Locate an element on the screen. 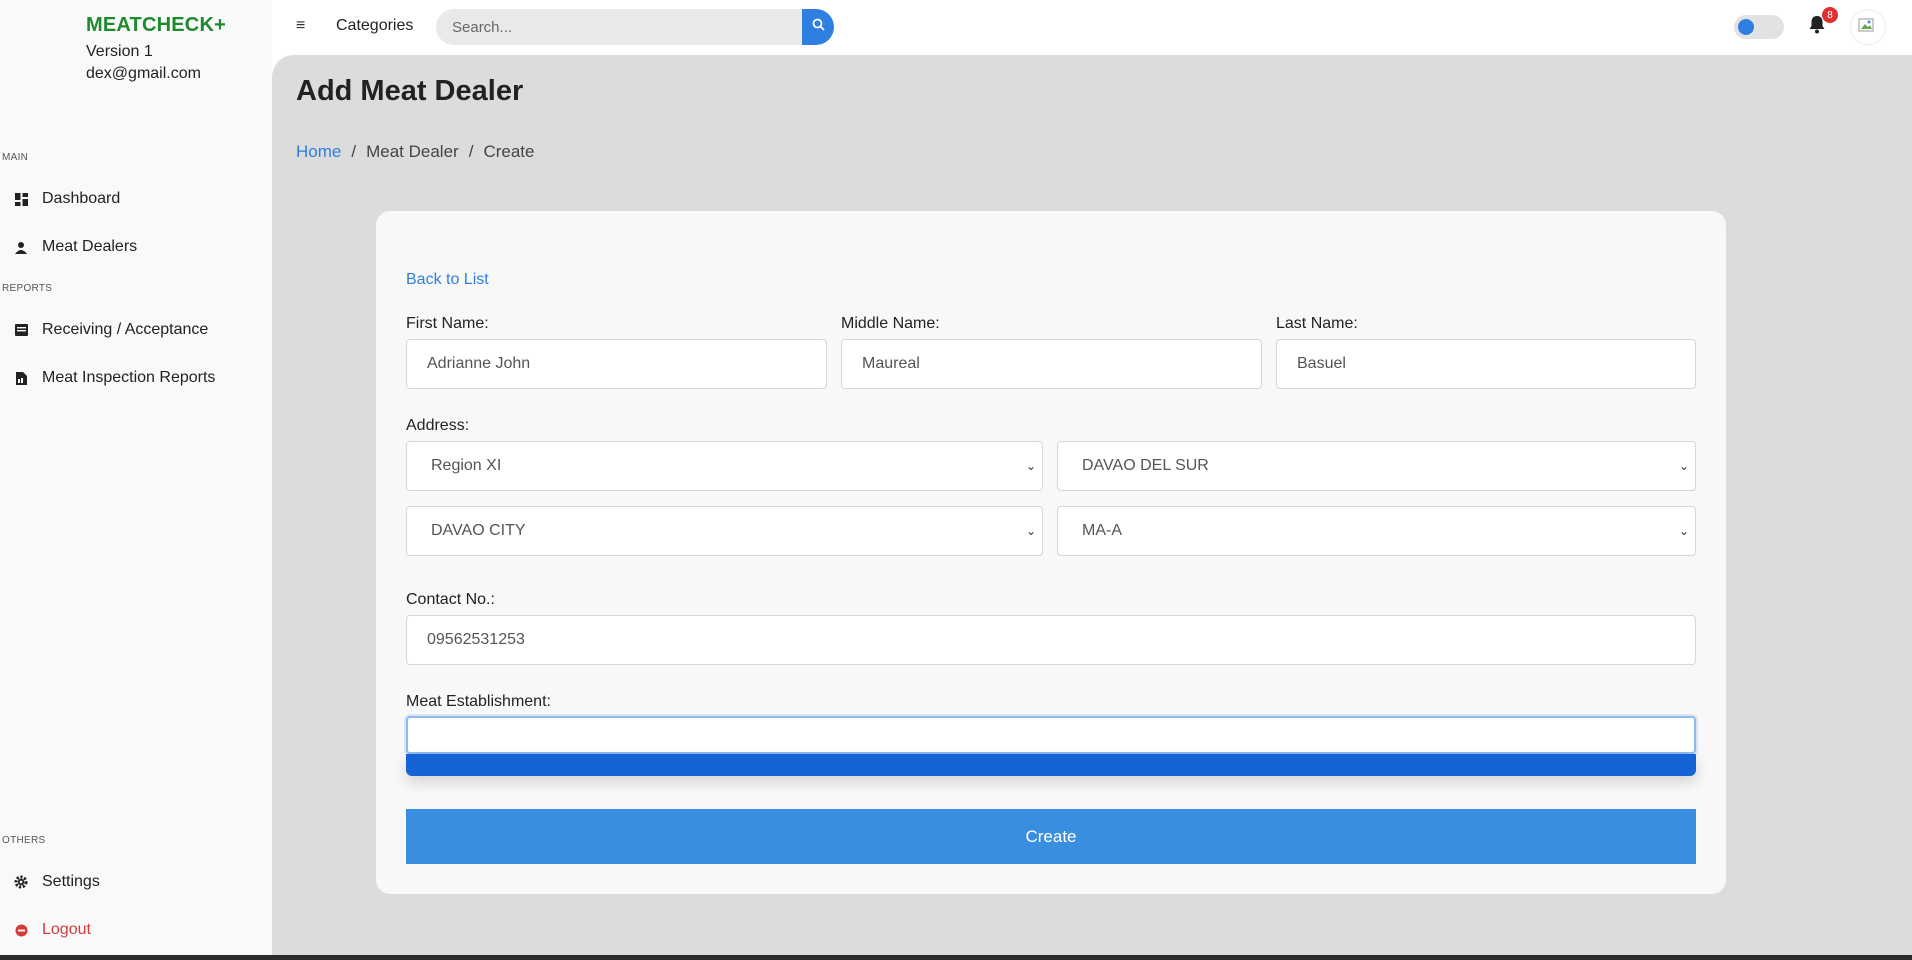 Image resolution: width=1912 pixels, height=960 pixels. brand-block: MEATCHECK+ Version 1 dex@gmail.com is located at coordinates (156, 48).